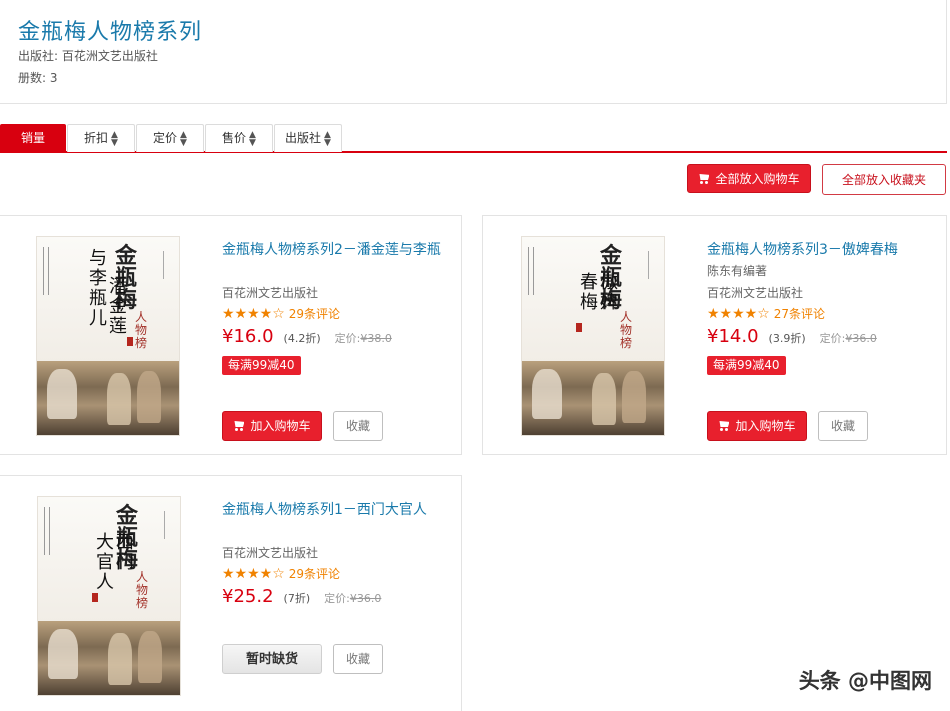 This screenshot has height=711, width=950. Describe the element at coordinates (110, 32) in the screenshot. I see `page-title: 金瓶梅人物榜系列` at that location.